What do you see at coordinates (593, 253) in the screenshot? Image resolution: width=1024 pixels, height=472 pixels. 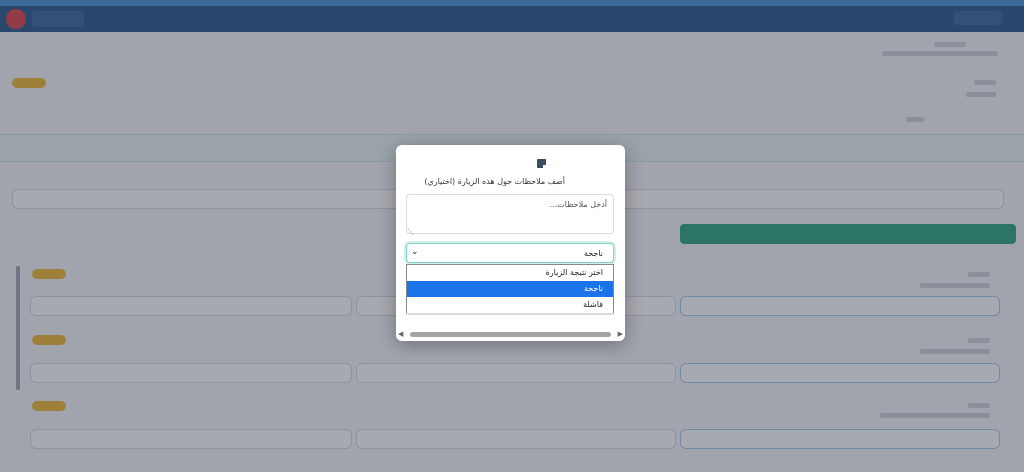 I see `select-current-value: ناجحة` at bounding box center [593, 253].